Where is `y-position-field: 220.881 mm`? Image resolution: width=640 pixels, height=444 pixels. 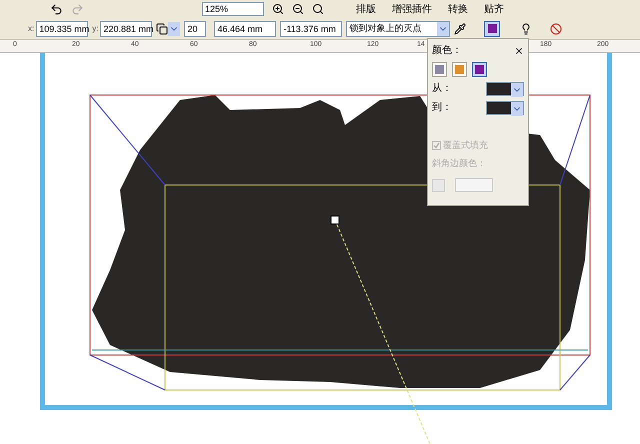
y-position-field: 220.881 mm is located at coordinates (126, 28).